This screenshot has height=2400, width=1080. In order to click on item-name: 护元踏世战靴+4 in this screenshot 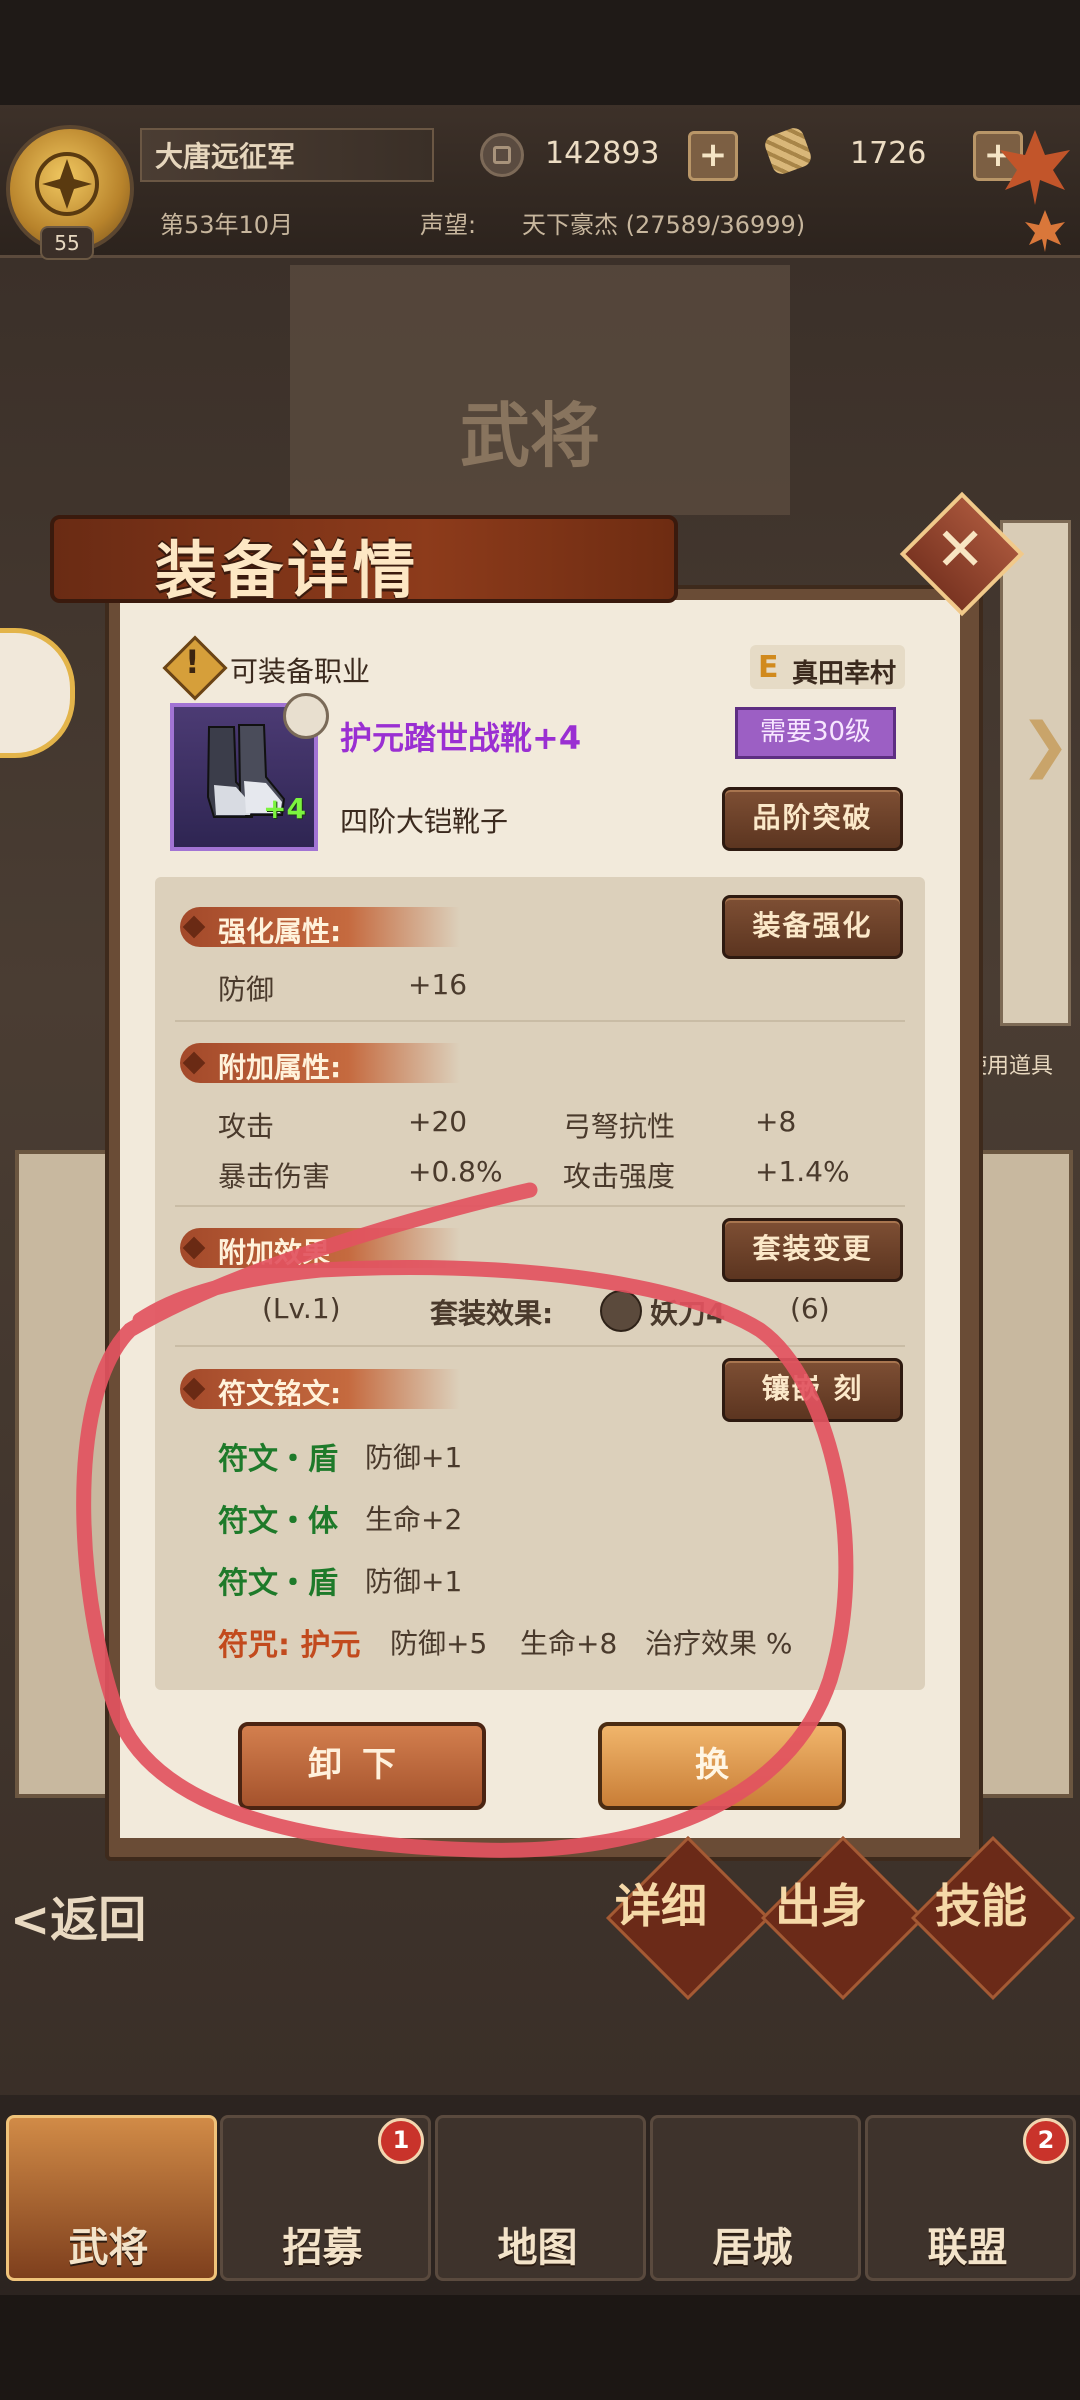, I will do `click(461, 738)`.